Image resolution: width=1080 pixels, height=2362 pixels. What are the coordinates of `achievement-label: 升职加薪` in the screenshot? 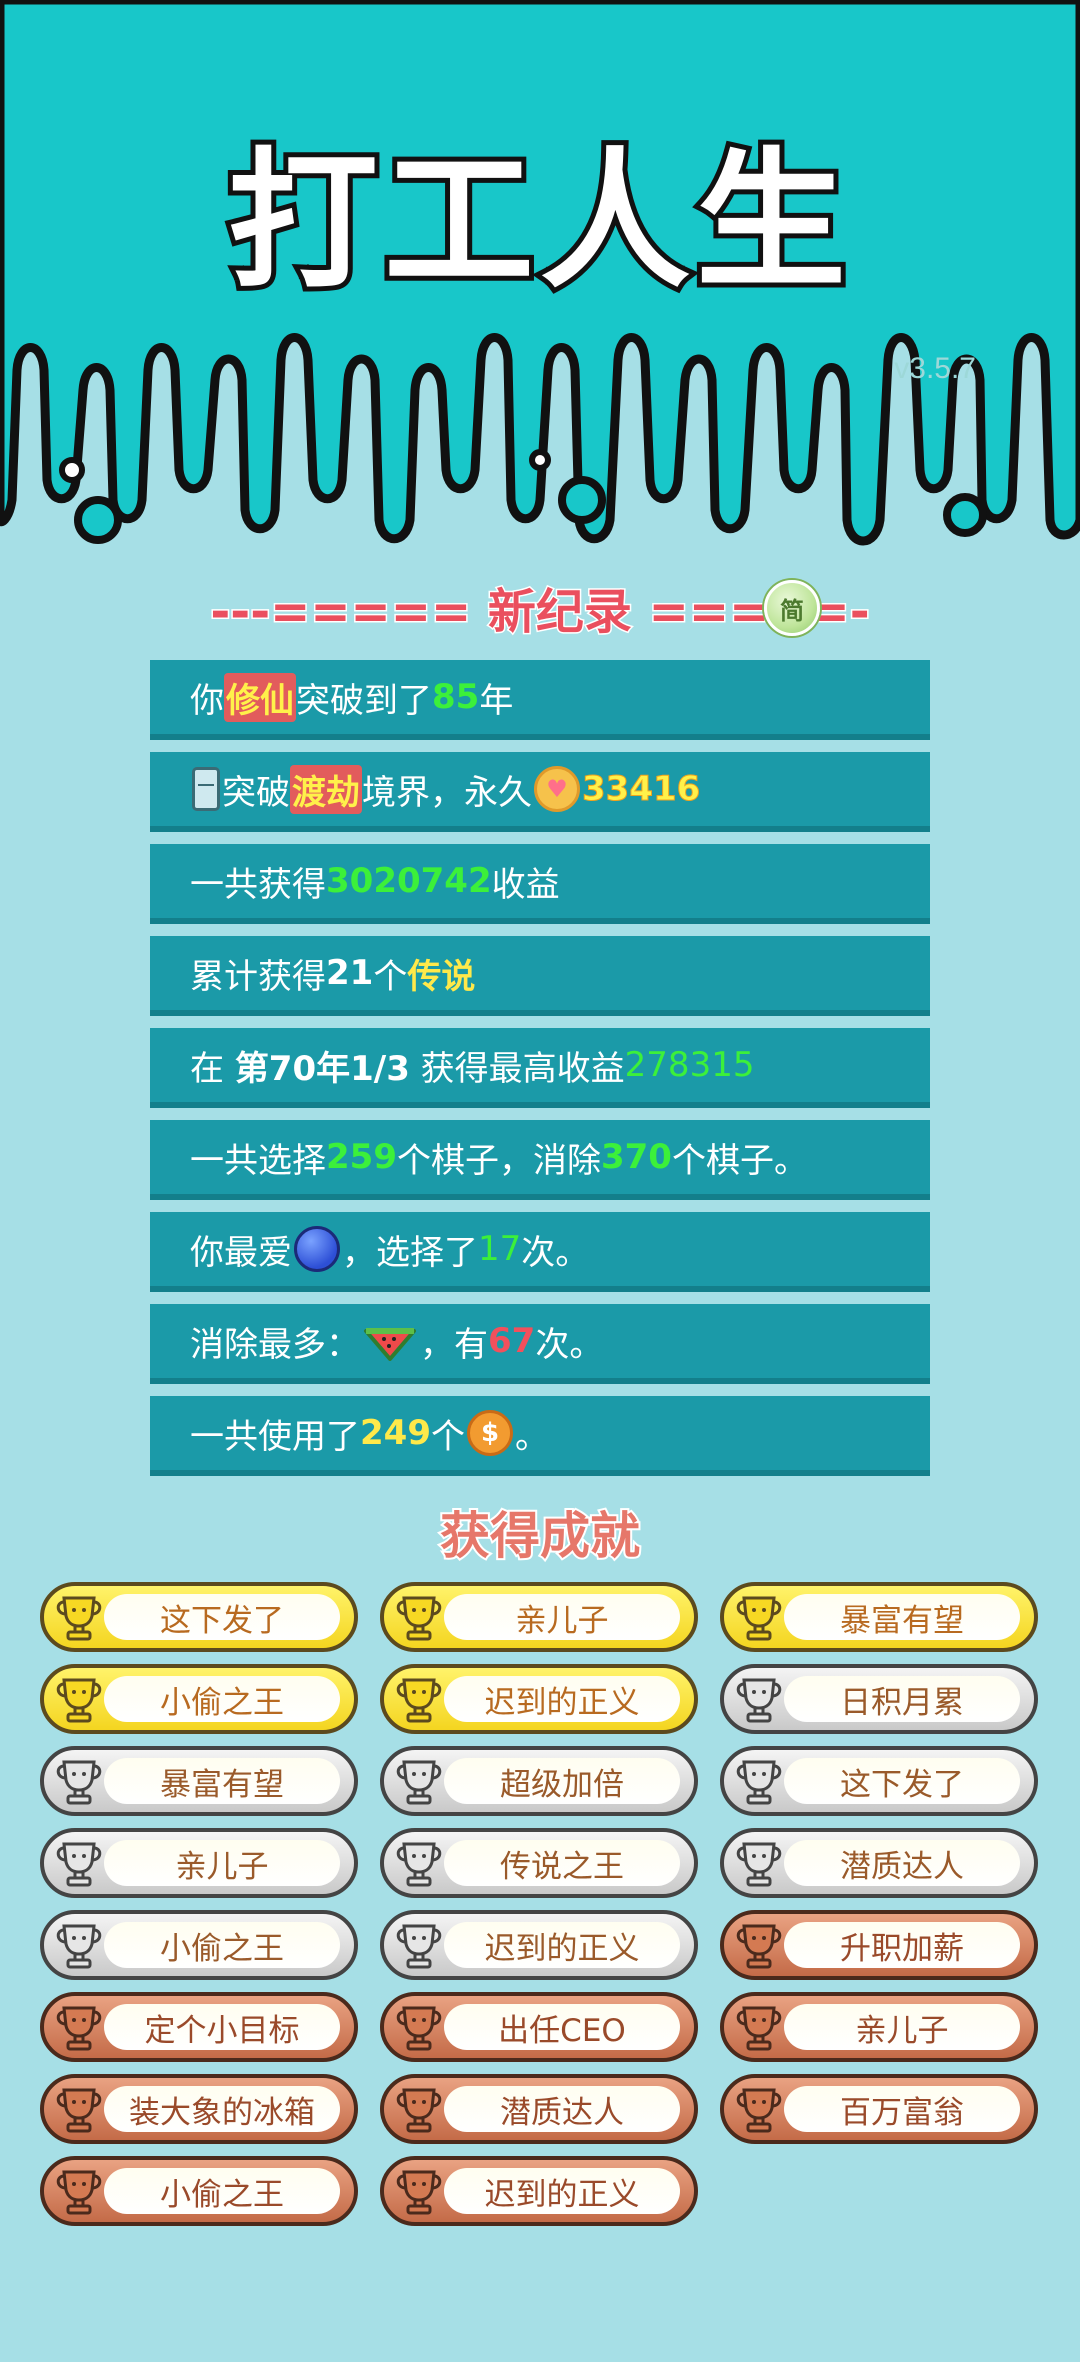 It's located at (902, 1948).